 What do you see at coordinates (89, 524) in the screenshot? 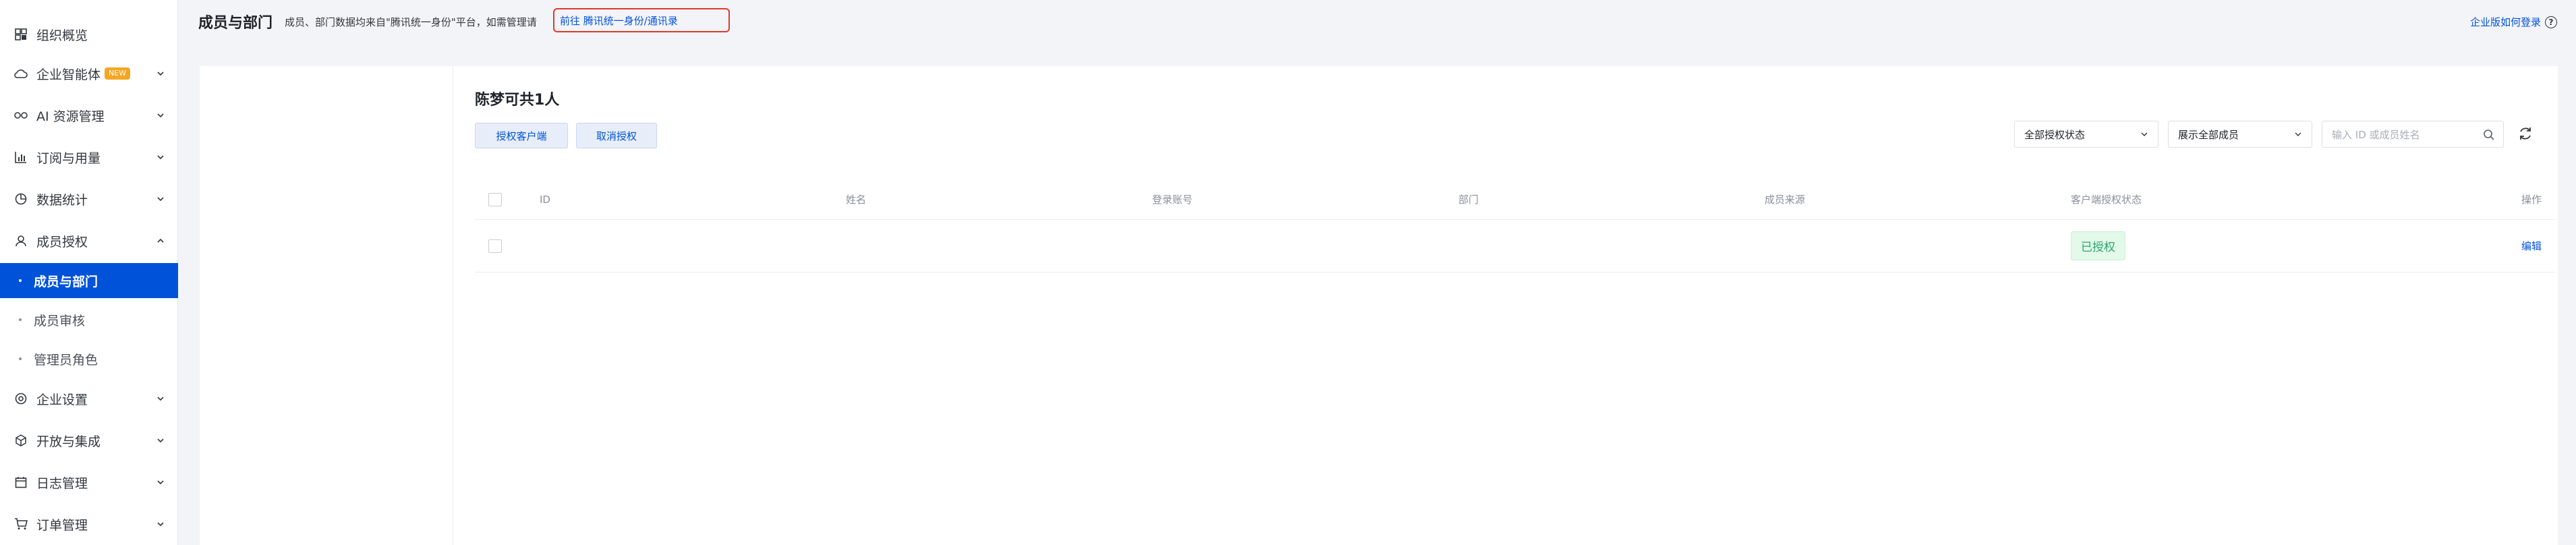
I see `sidebar-item-orders: 订单管理` at bounding box center [89, 524].